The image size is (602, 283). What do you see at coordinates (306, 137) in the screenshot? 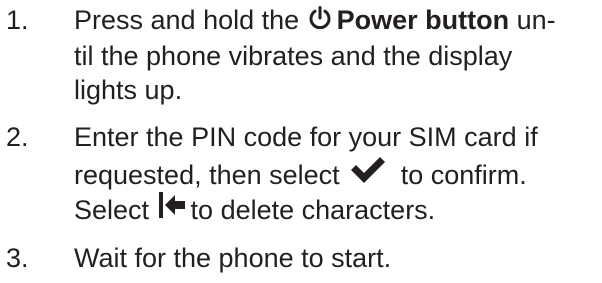
I see `step-text-segment: Enter the PIN code for your SIM card if` at bounding box center [306, 137].